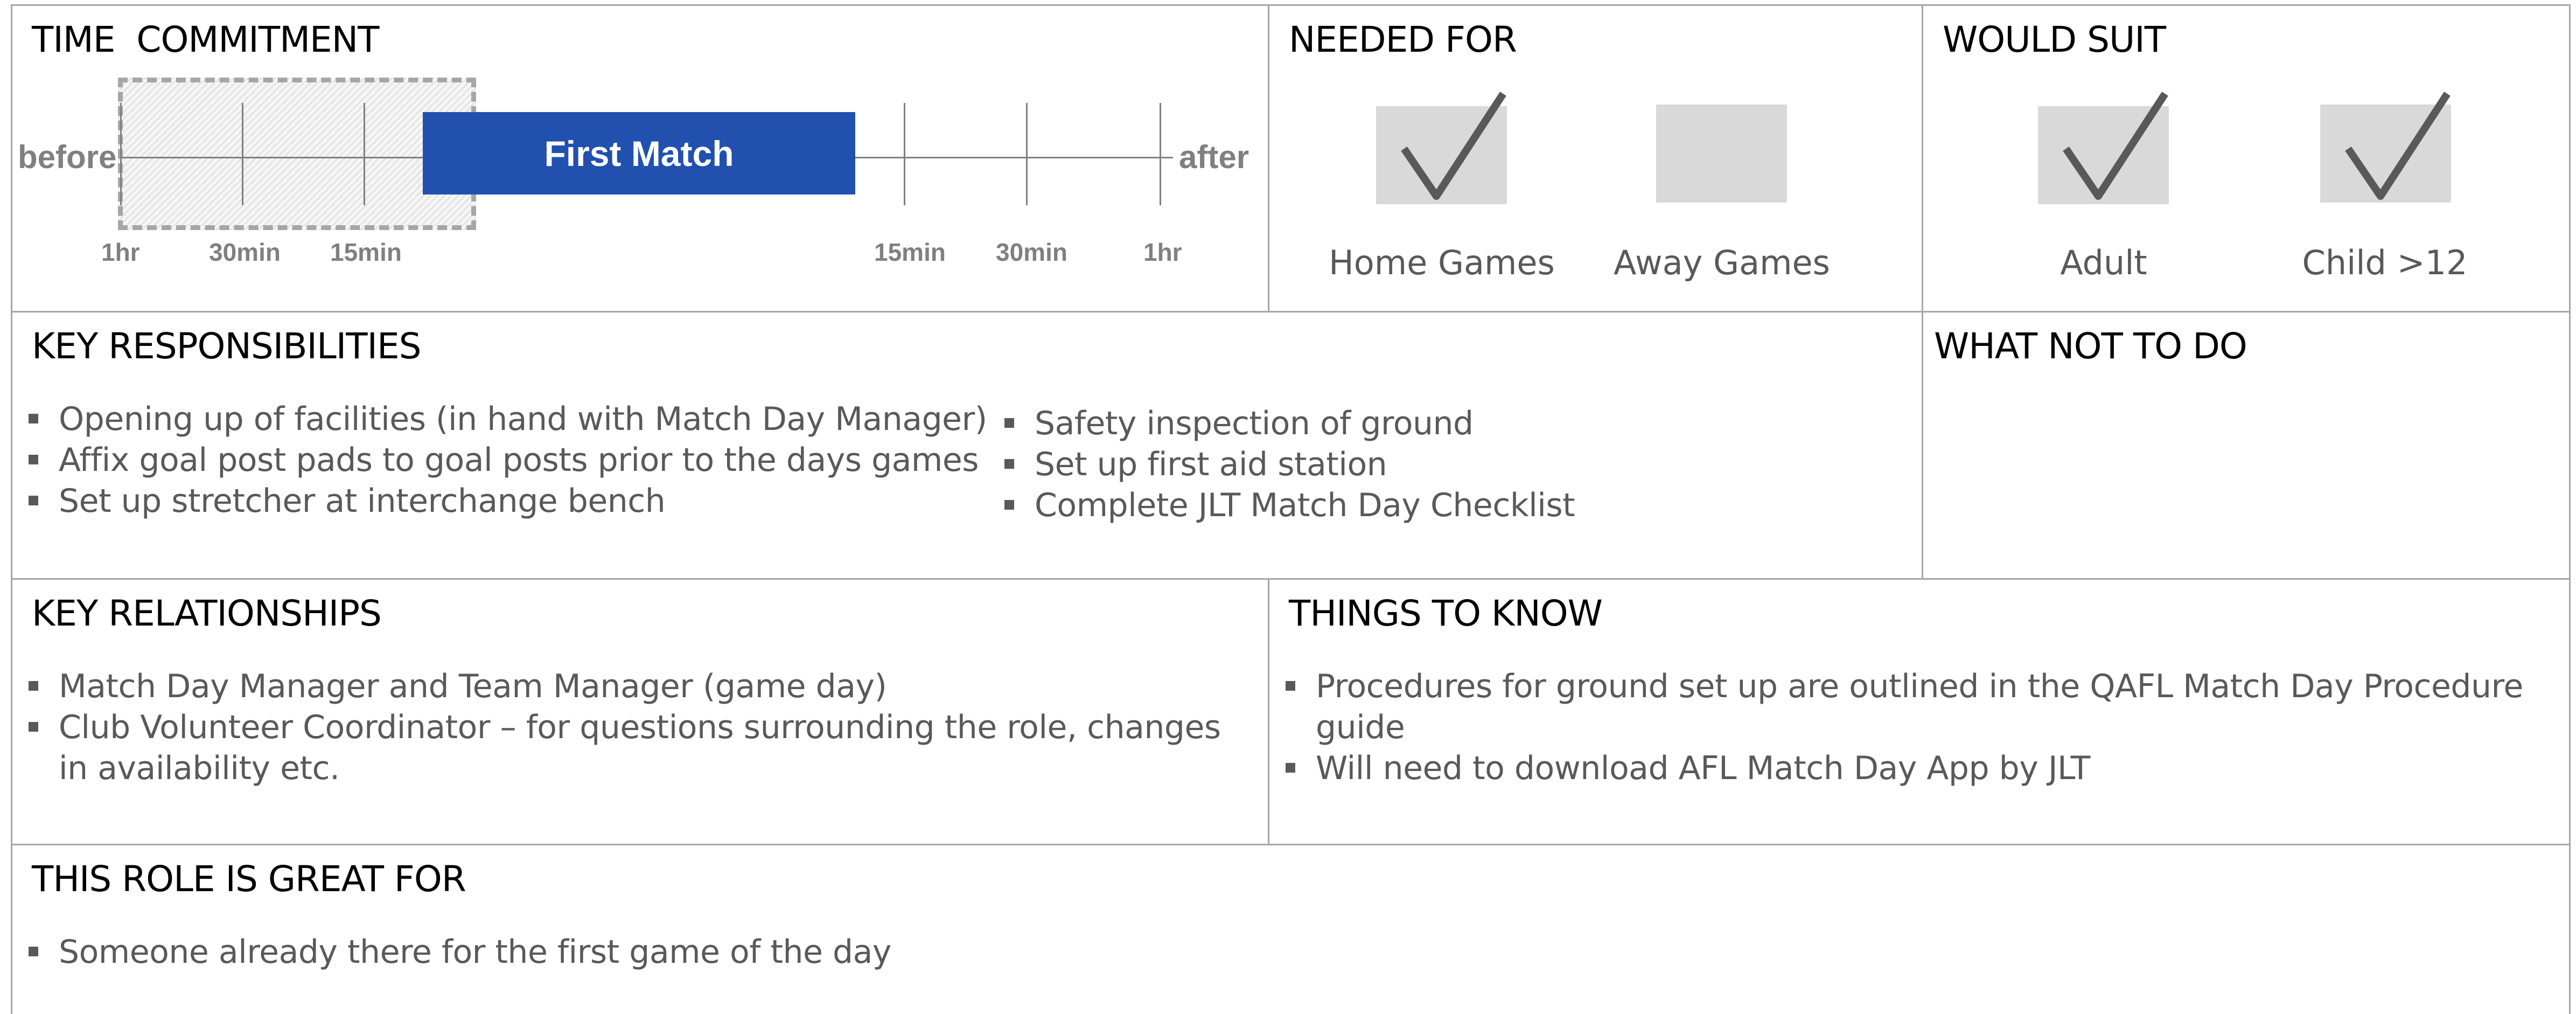 The width and height of the screenshot is (2576, 1014). Describe the element at coordinates (1721, 154) in the screenshot. I see `empty-box-icon` at that location.